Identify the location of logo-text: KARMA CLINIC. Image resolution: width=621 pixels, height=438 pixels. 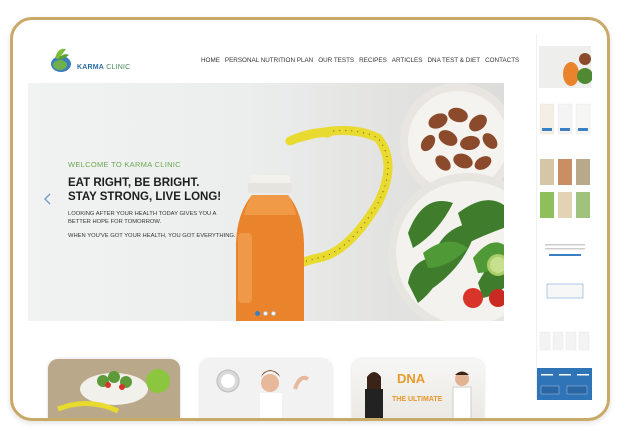
(103, 67).